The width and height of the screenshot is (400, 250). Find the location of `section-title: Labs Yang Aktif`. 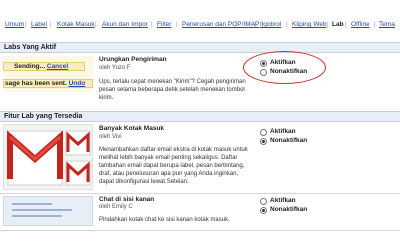

section-title: Labs Yang Aktif is located at coordinates (30, 47).